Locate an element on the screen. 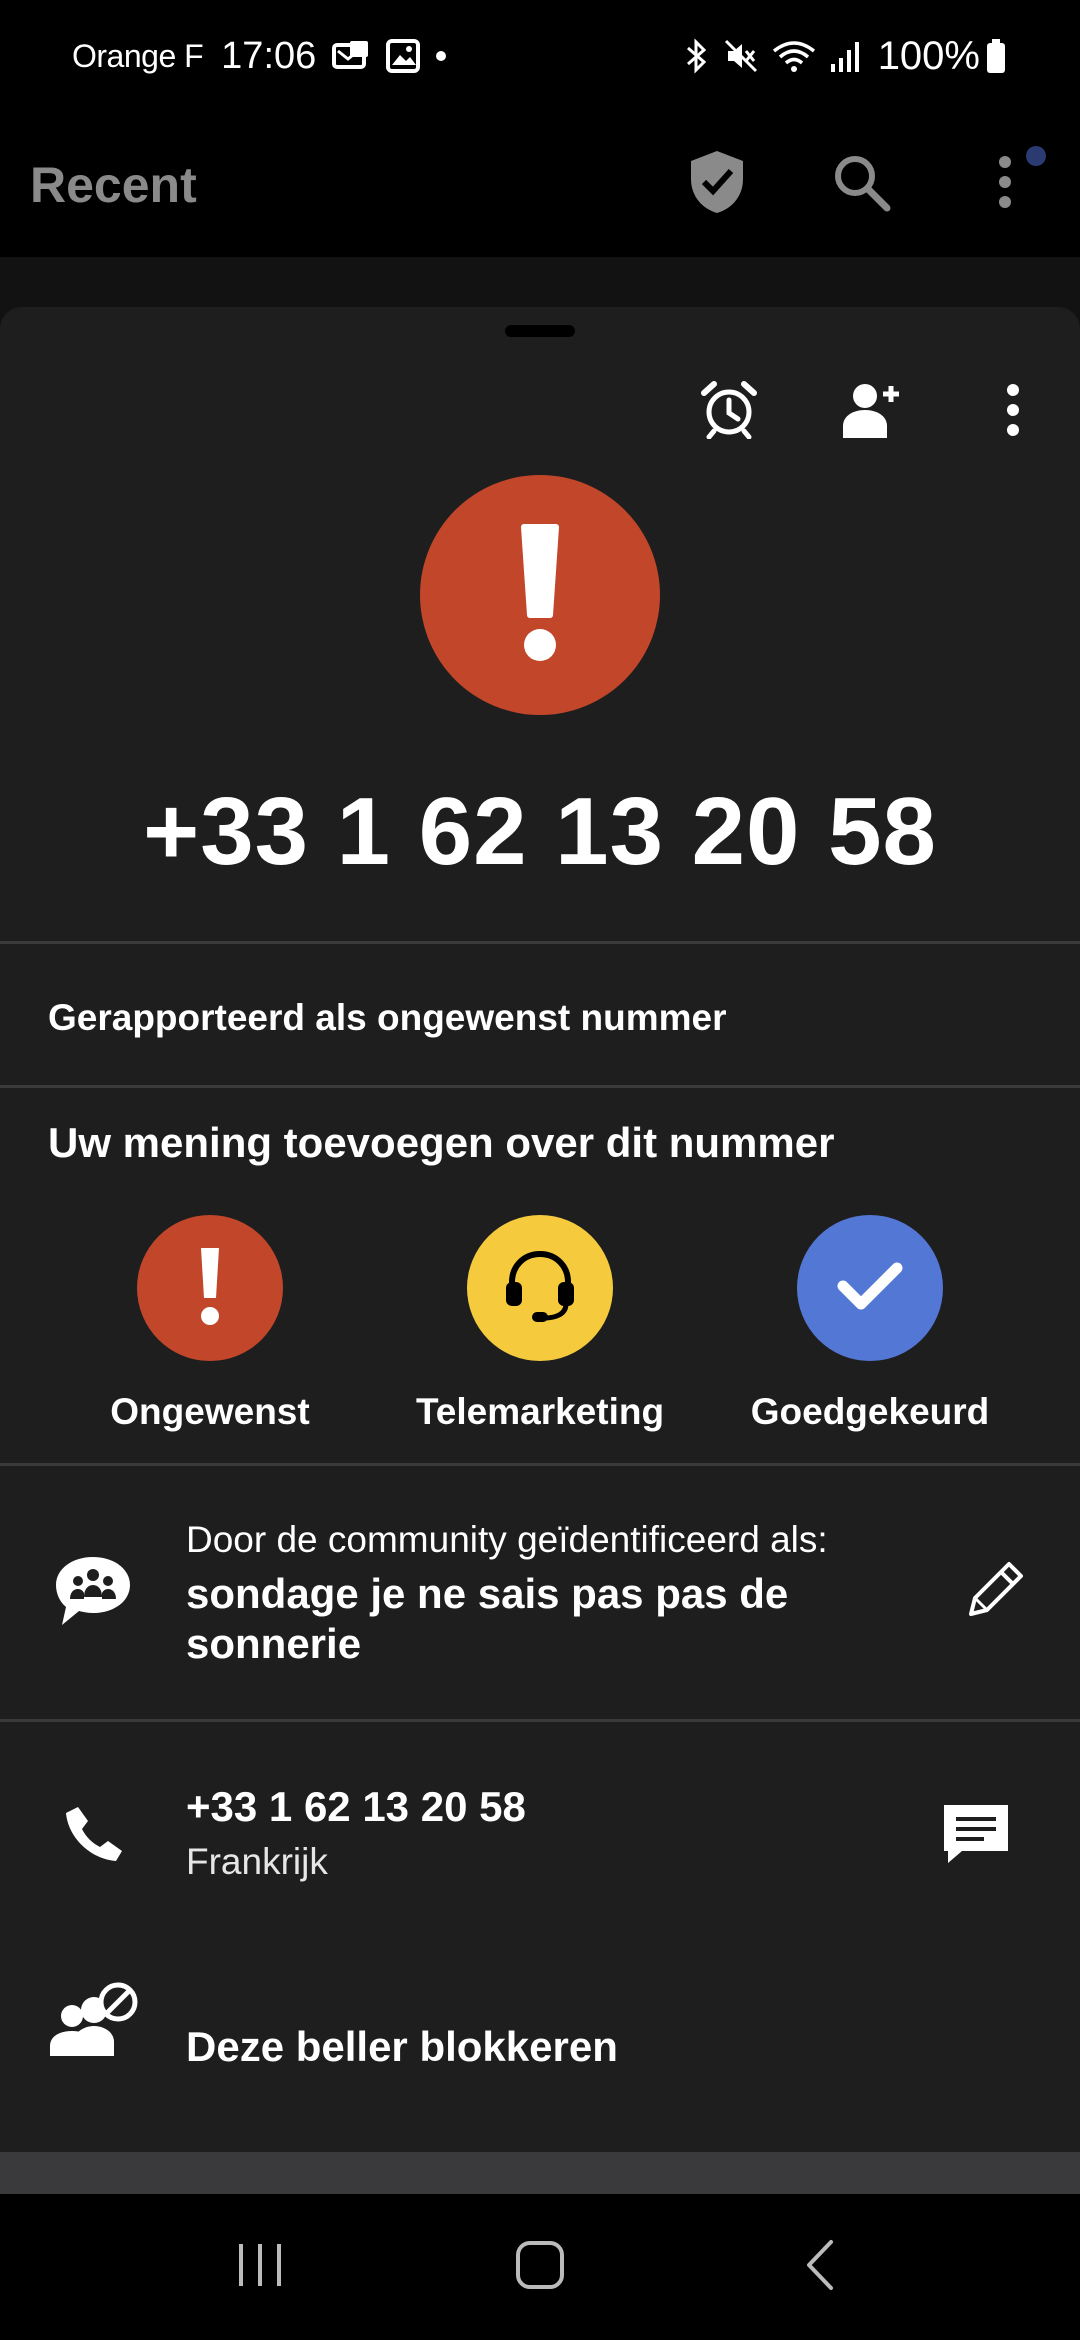 Image resolution: width=1080 pixels, height=2340 pixels. opinion-label: Telemarketing is located at coordinates (540, 1411).